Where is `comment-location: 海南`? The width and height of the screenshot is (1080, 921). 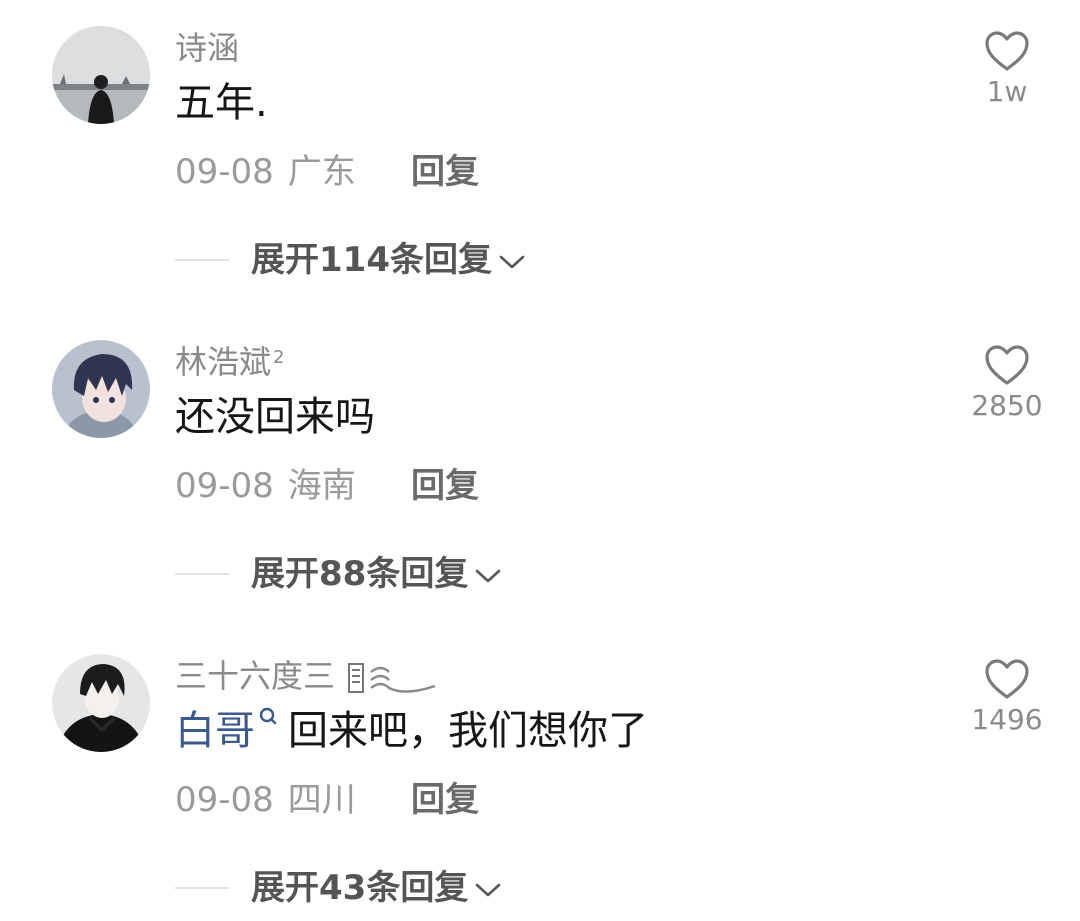
comment-location: 海南 is located at coordinates (321, 486).